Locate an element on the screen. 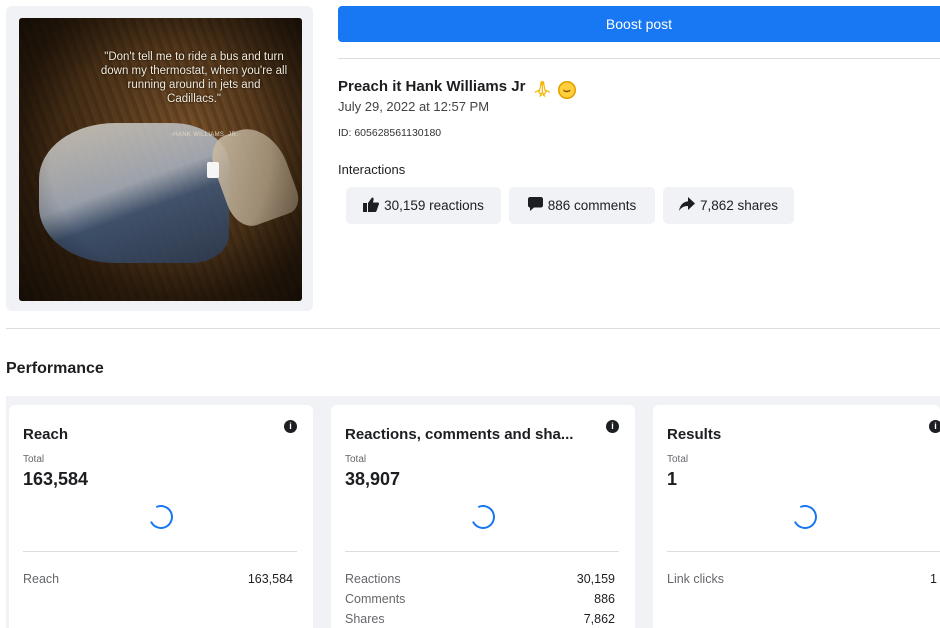 This screenshot has height=628, width=940. performance-heading: Performance is located at coordinates (55, 368).